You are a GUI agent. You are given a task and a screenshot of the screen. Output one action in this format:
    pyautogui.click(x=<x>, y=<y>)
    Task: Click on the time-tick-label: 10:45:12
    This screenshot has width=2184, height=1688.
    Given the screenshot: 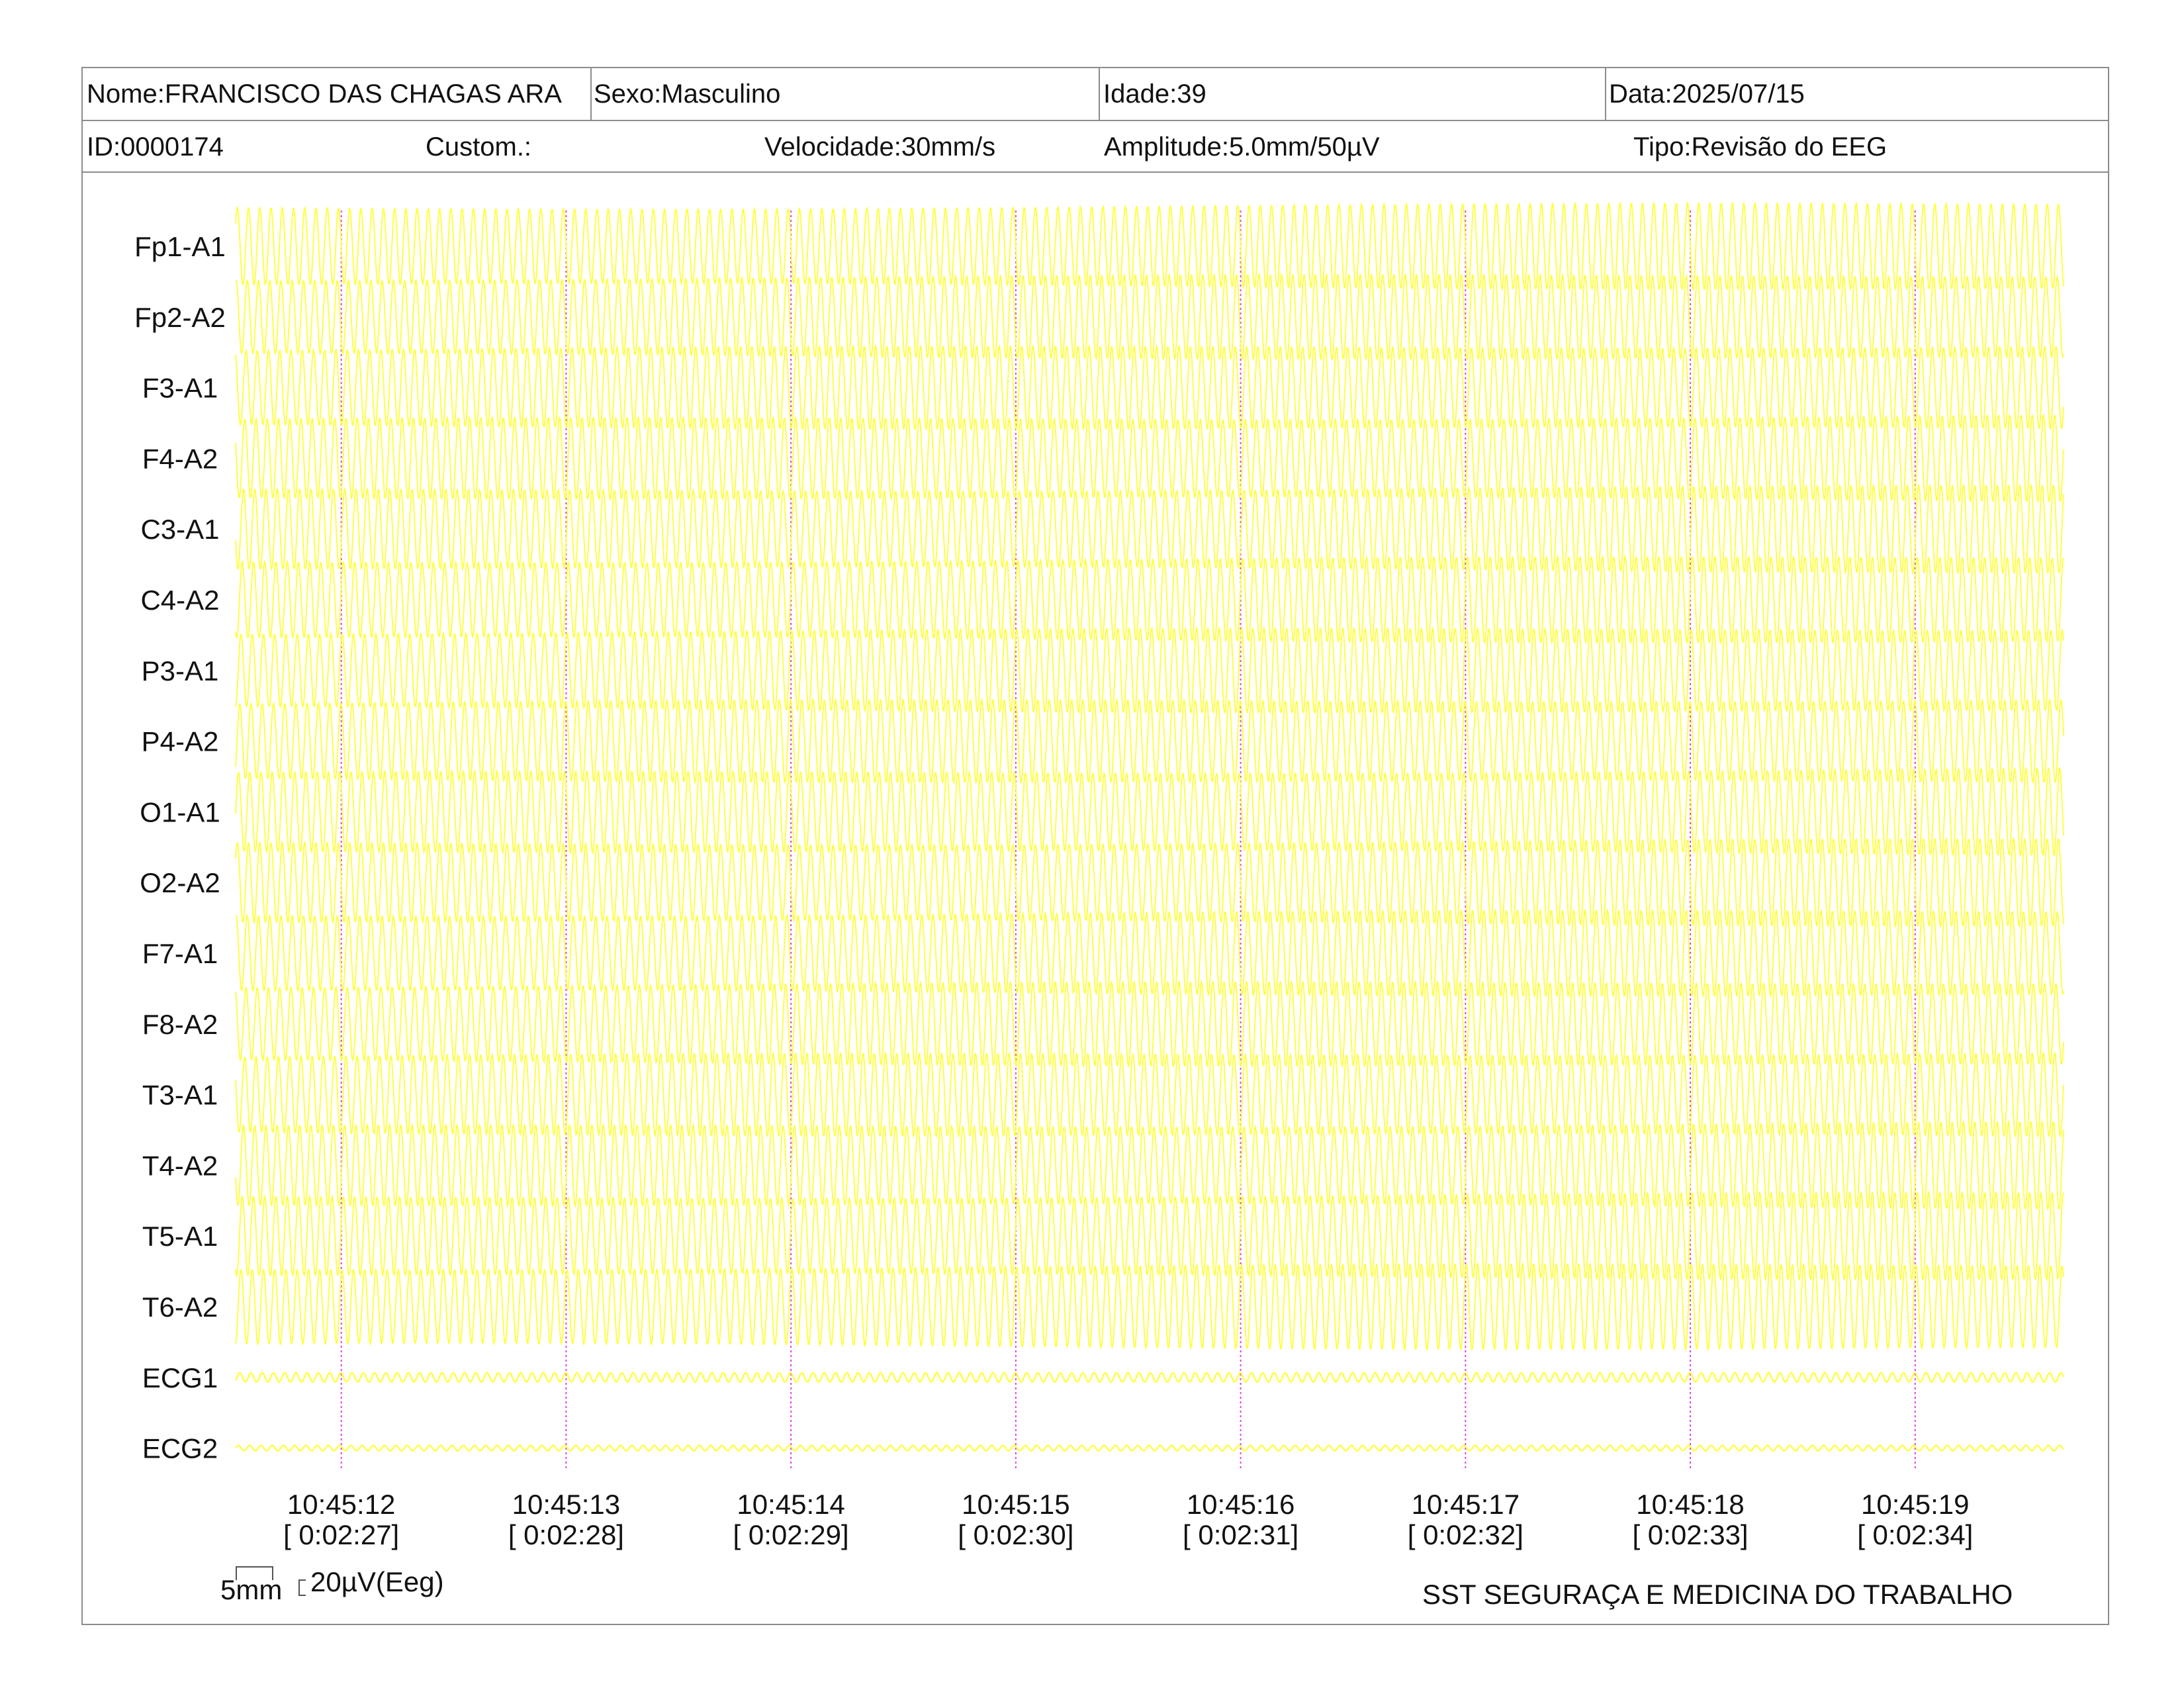 What is the action you would take?
    pyautogui.click(x=341, y=1504)
    